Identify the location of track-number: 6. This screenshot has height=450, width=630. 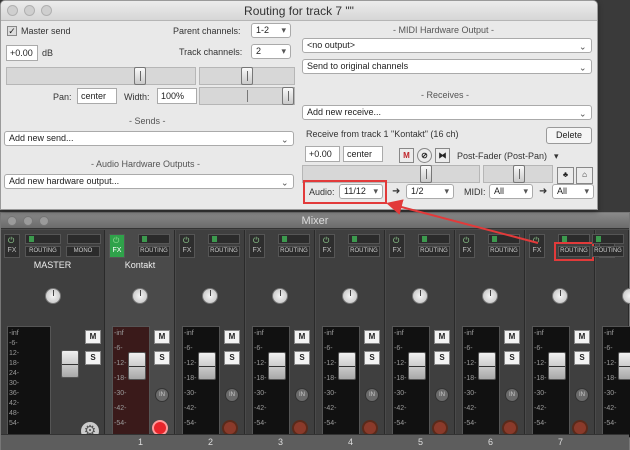
(490, 442).